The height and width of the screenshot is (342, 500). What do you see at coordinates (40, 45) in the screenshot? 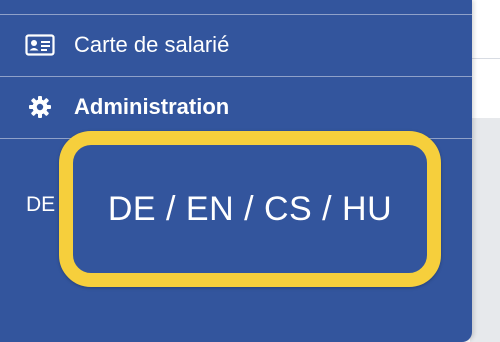
I see `id-card-icon` at bounding box center [40, 45].